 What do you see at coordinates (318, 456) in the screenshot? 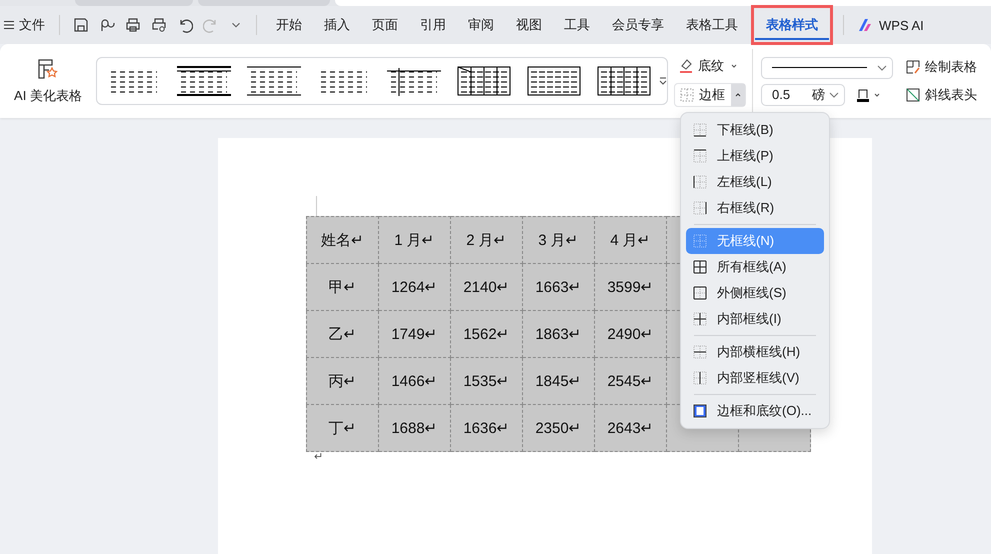
I see `paragraph-mark: ↵` at bounding box center [318, 456].